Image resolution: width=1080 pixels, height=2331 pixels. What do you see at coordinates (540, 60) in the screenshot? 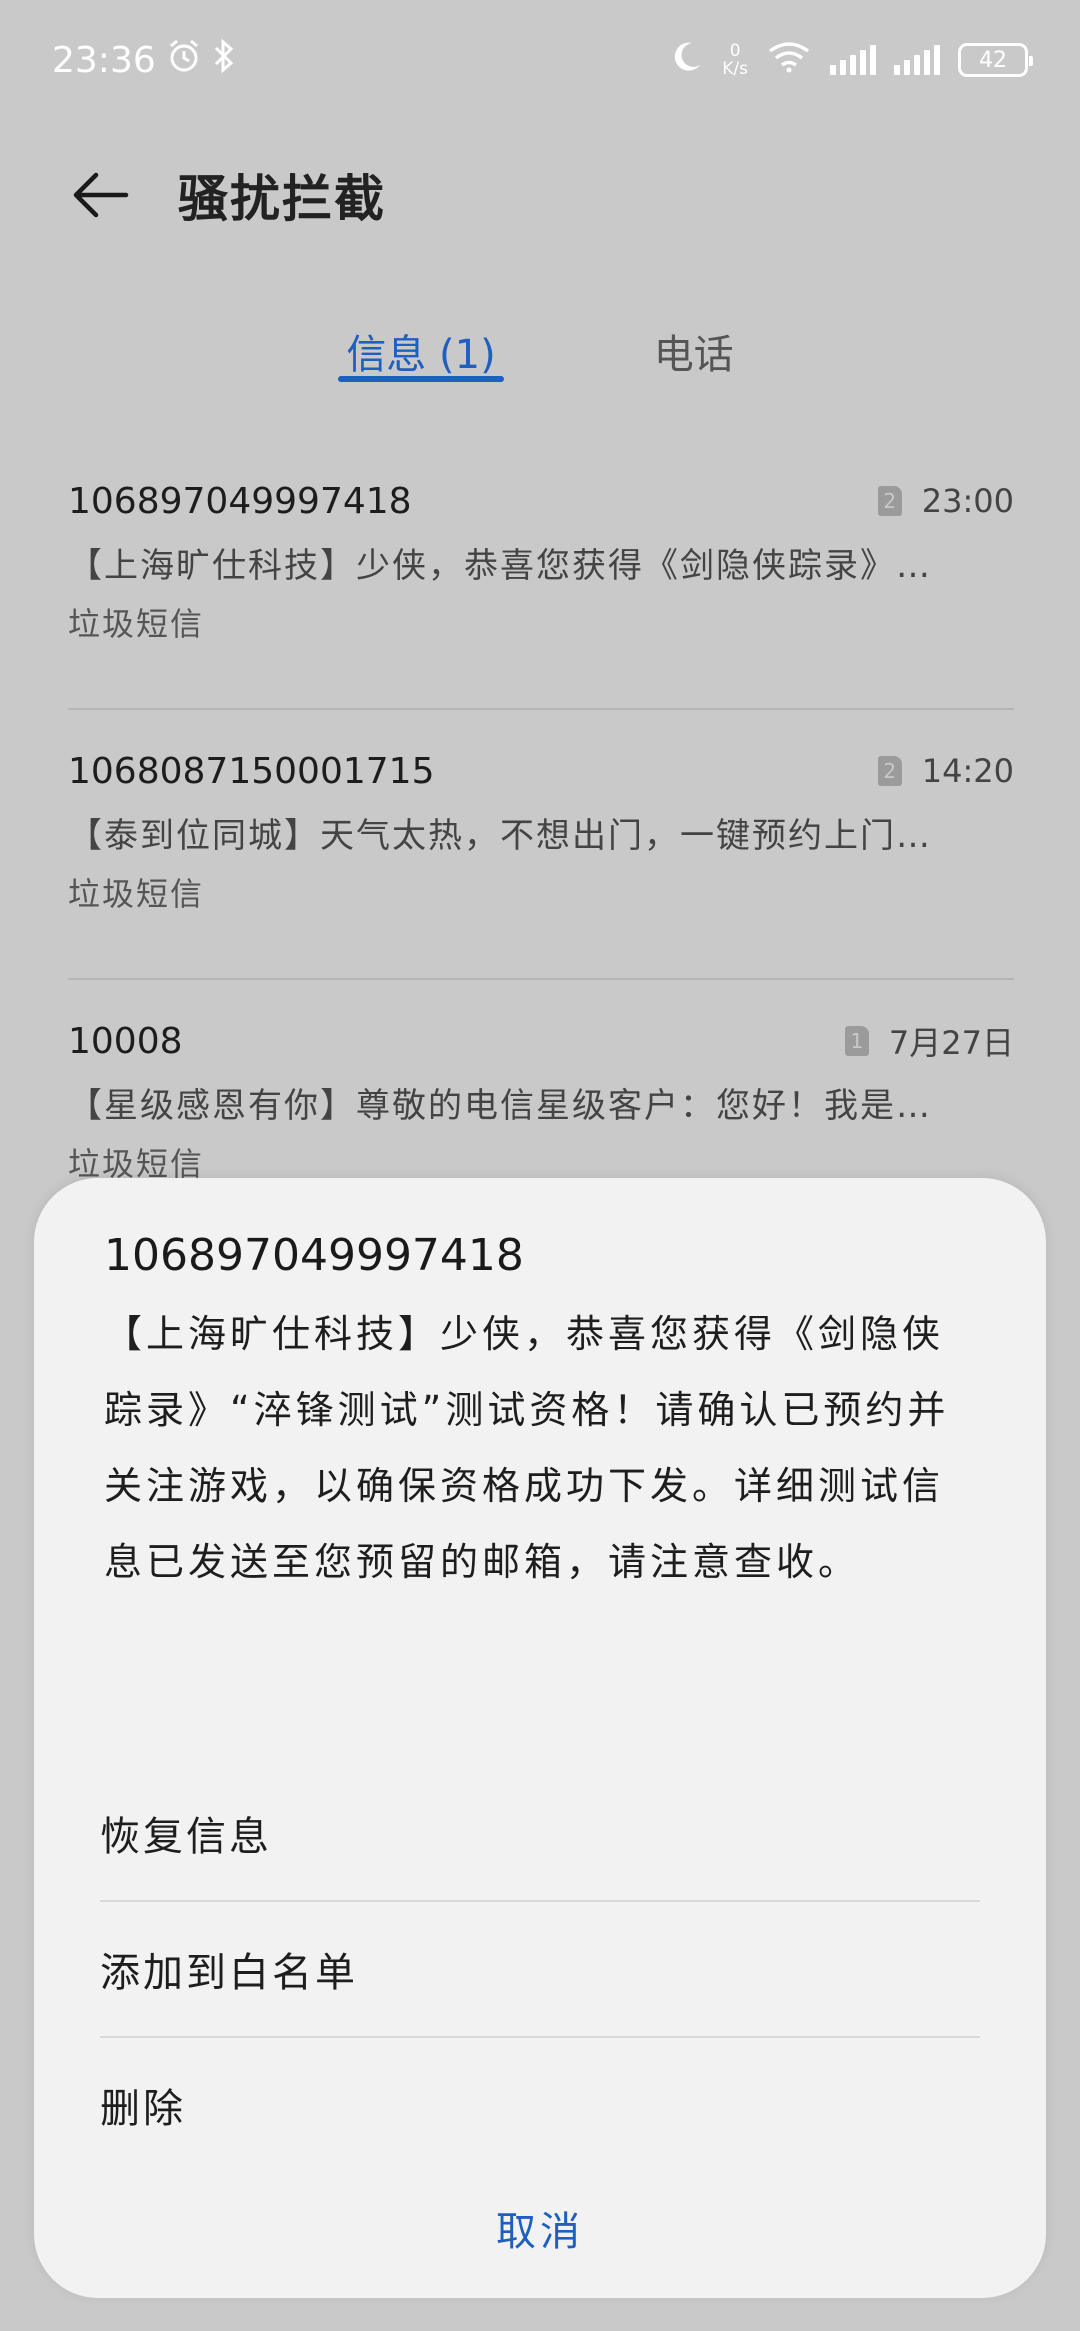
I see `status-bar: 23:36 0 K/s 42` at bounding box center [540, 60].